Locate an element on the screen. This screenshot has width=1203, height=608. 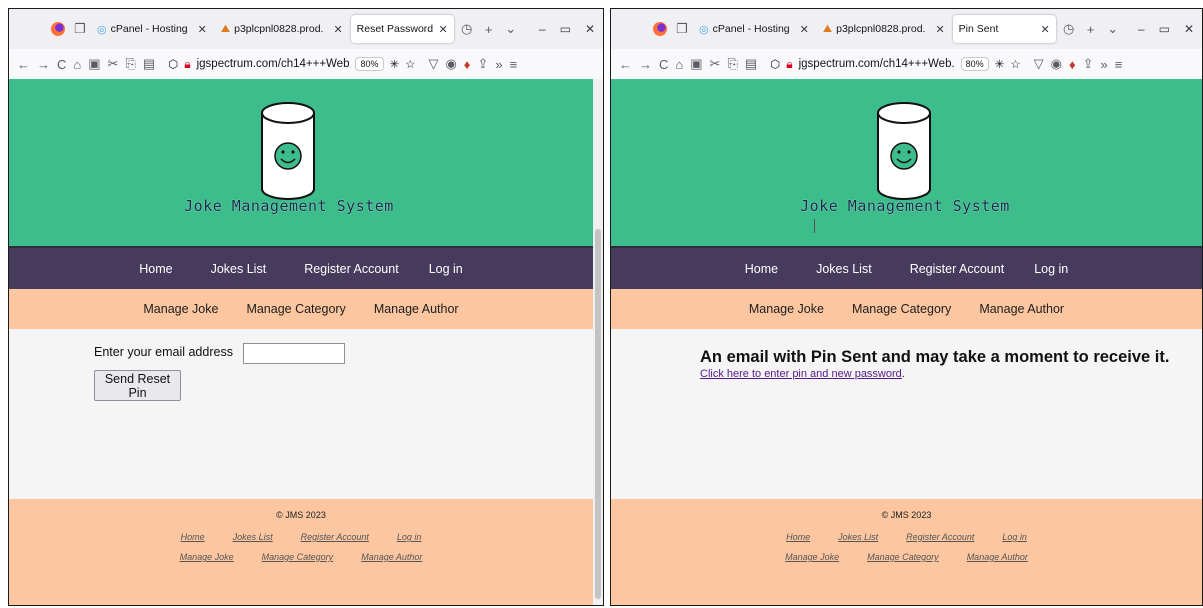
tab-cpanel-domain: ⛰ p3plcpnl0828.prod. ✕ is located at coordinates (282, 29).